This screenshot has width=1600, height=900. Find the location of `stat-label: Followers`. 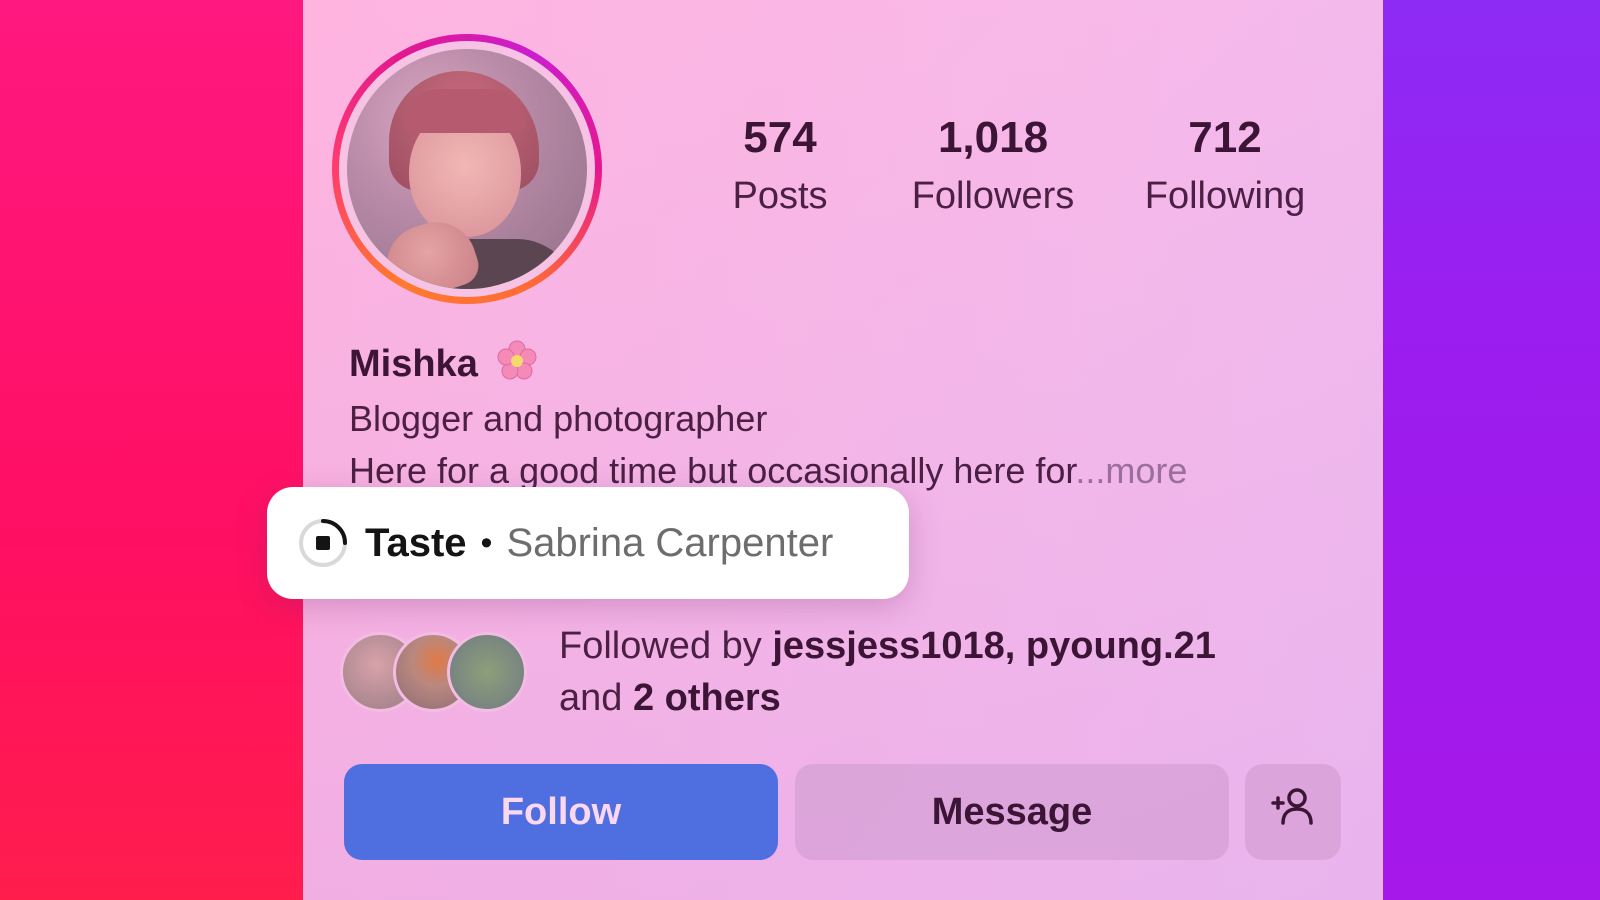

stat-label: Followers is located at coordinates (993, 196).